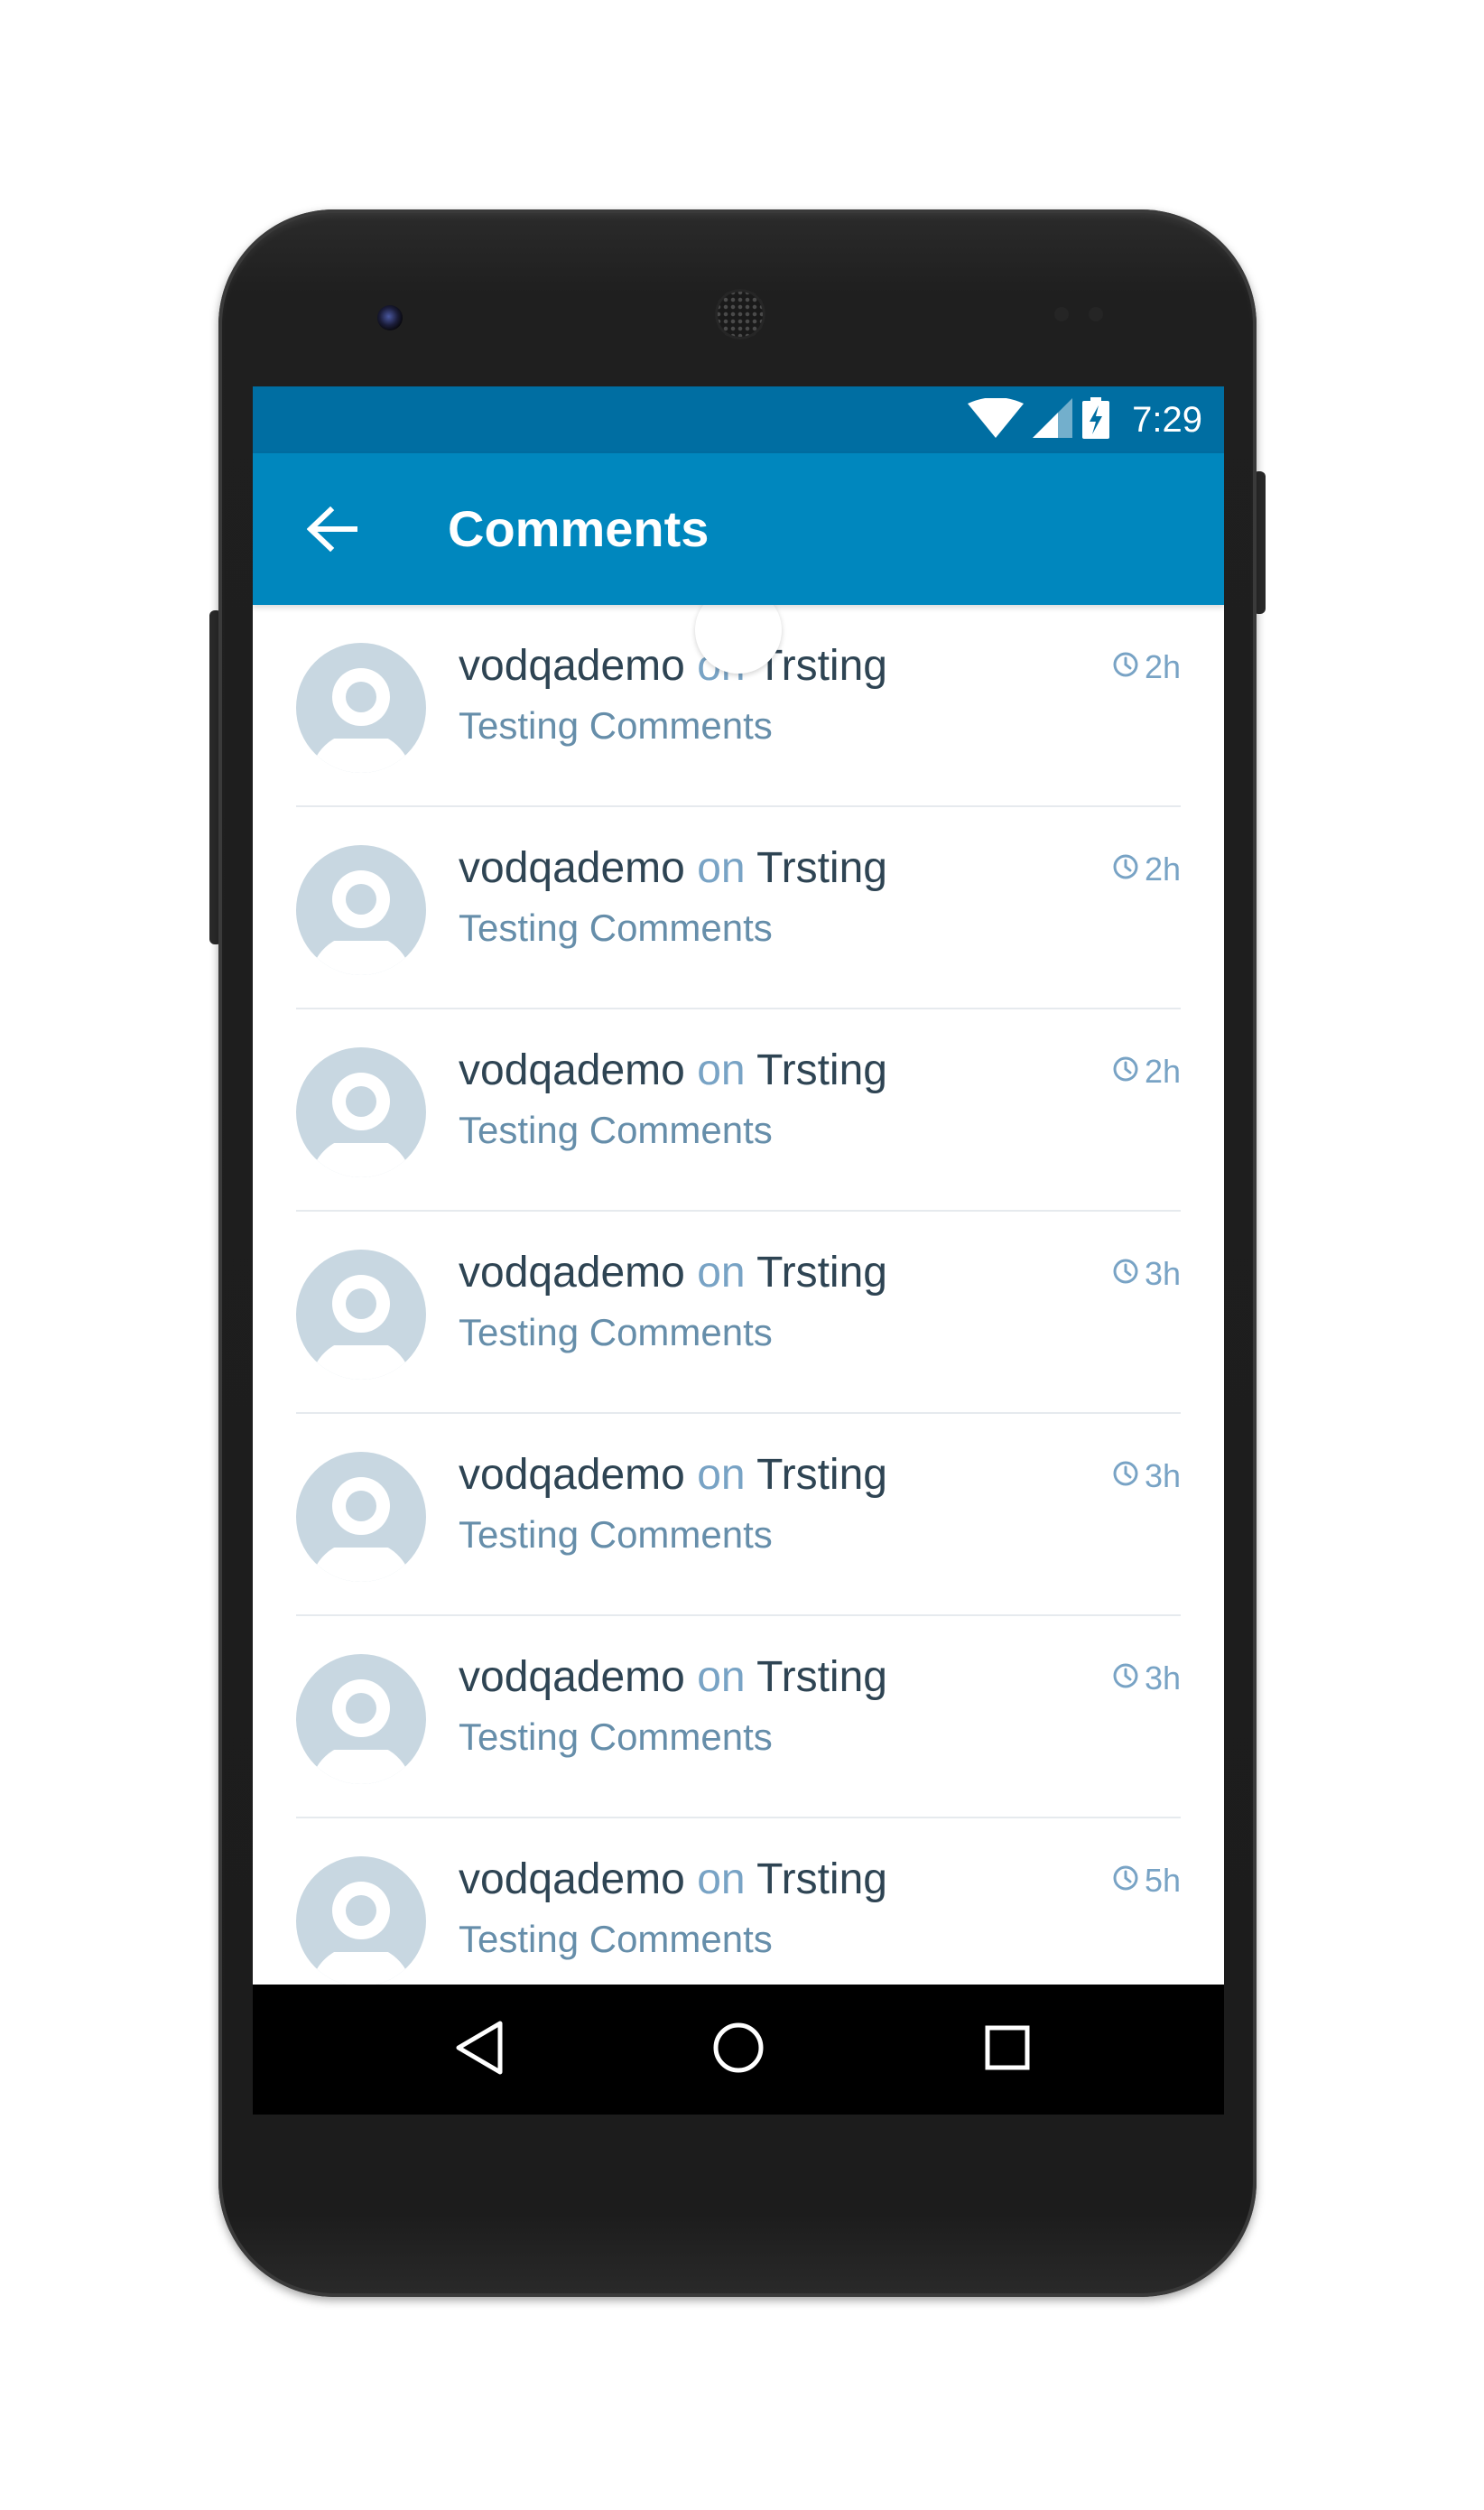 This screenshot has height=2510, width=1484. I want to click on comment-timestamp: 5h, so click(1146, 1881).